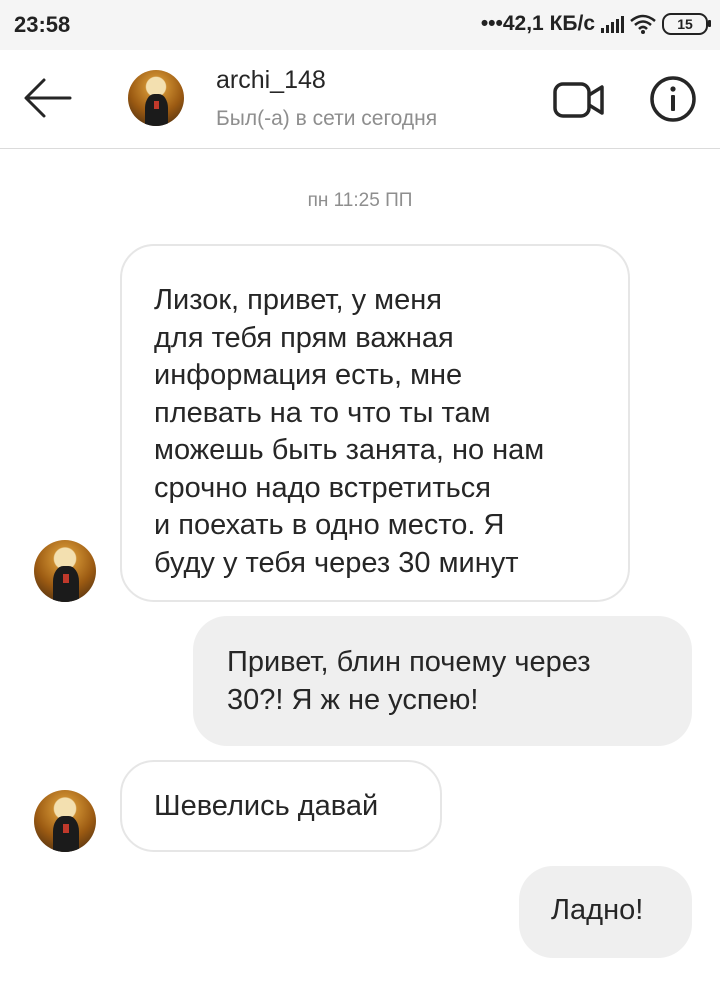 This screenshot has height=990, width=720. Describe the element at coordinates (156, 98) in the screenshot. I see `contact-avatar` at that location.